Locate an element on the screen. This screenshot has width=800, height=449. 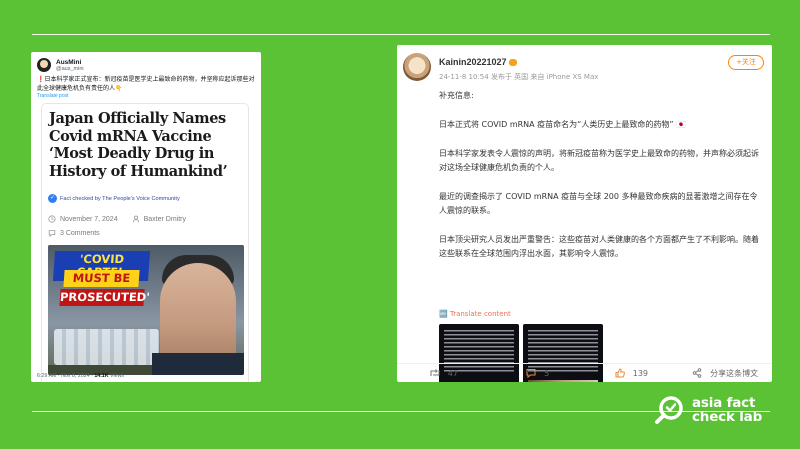
thumbs-up-icon is located at coordinates (620, 373).